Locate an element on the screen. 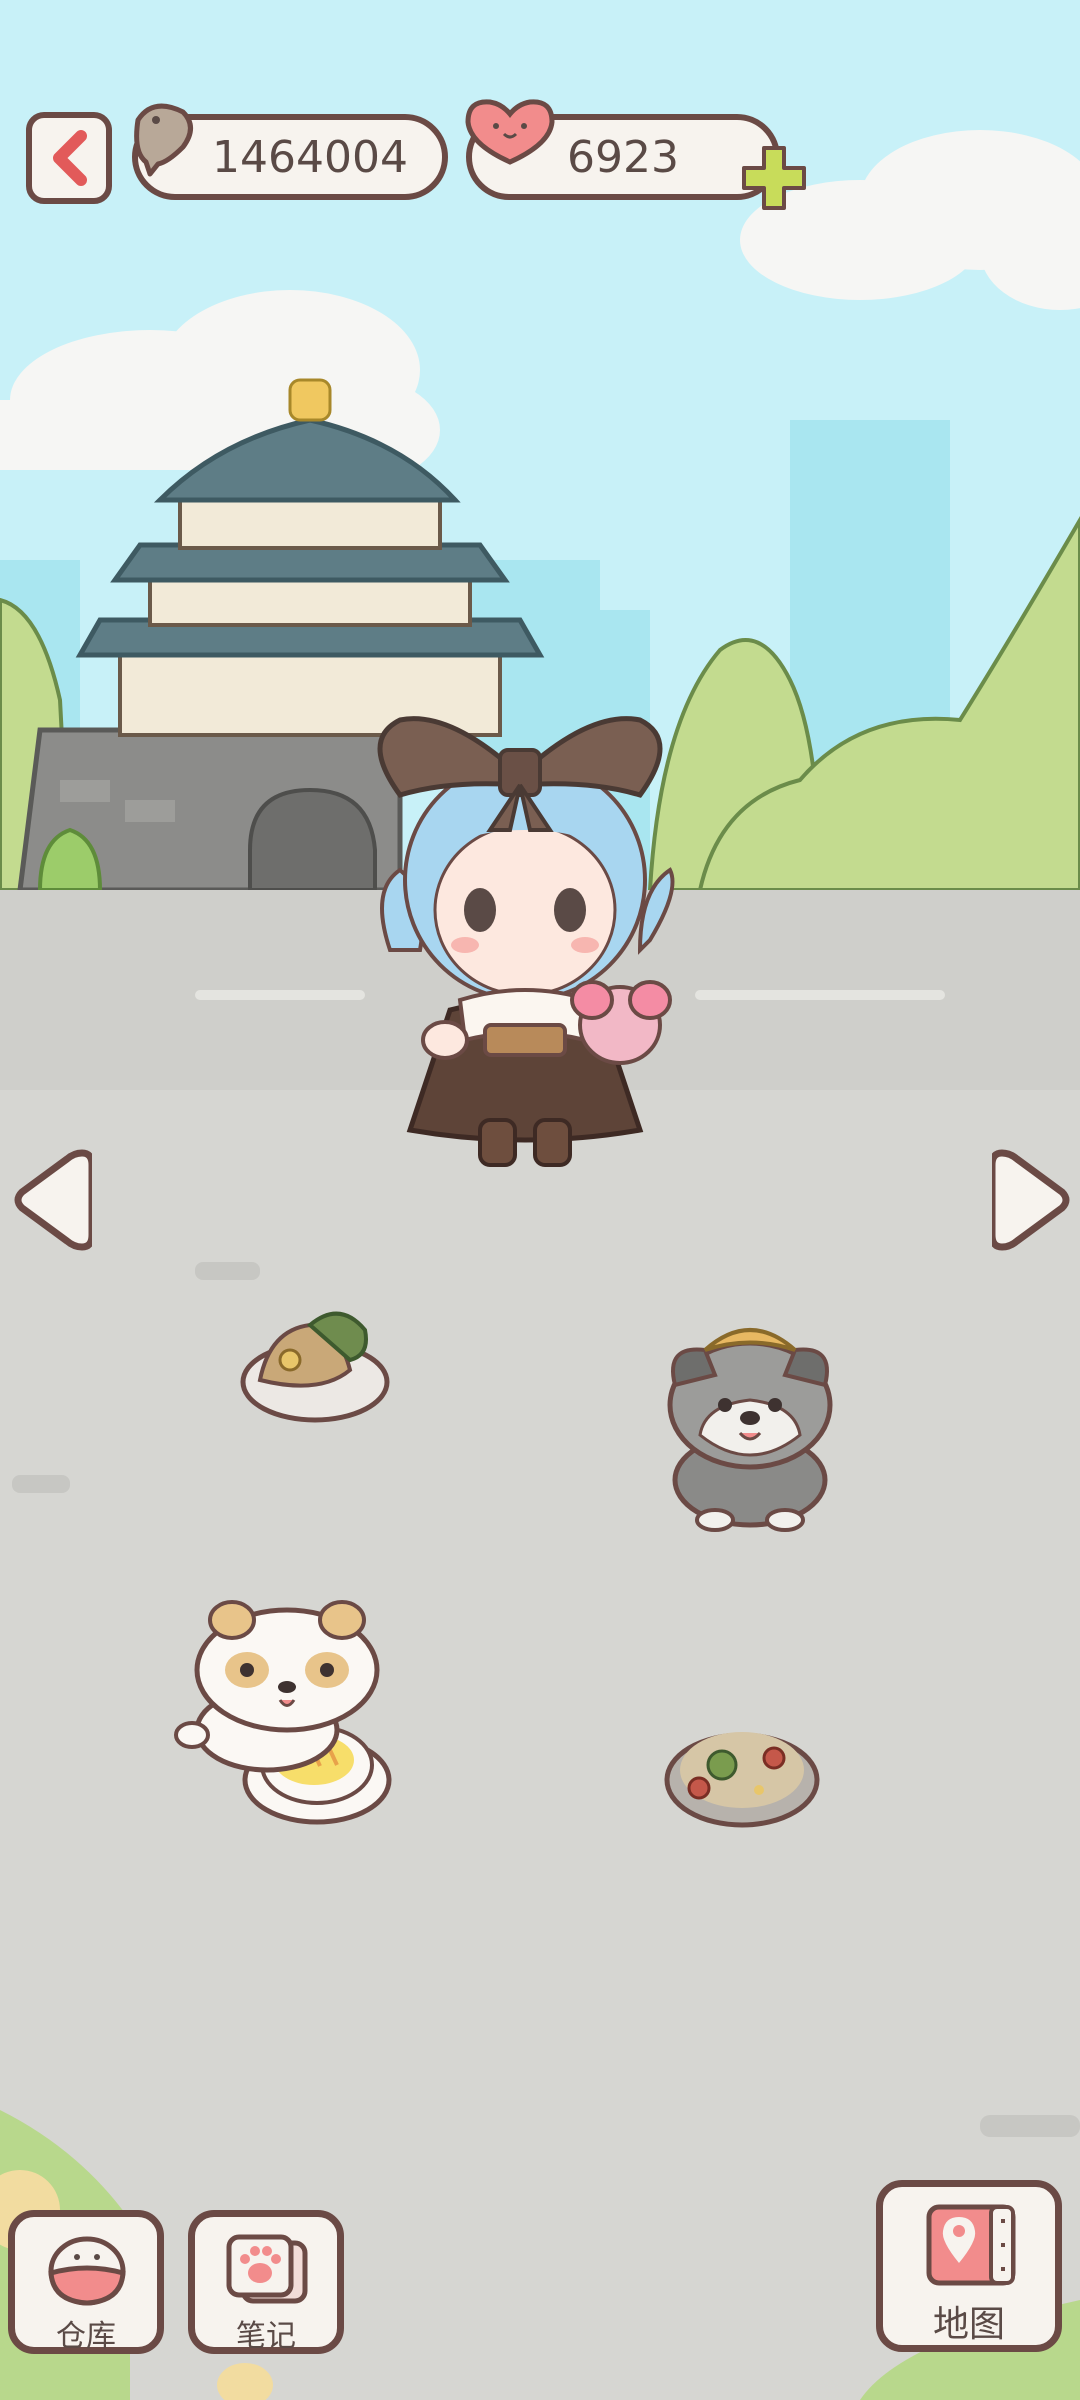  warehouse-label: 仓库 is located at coordinates (86, 2336).